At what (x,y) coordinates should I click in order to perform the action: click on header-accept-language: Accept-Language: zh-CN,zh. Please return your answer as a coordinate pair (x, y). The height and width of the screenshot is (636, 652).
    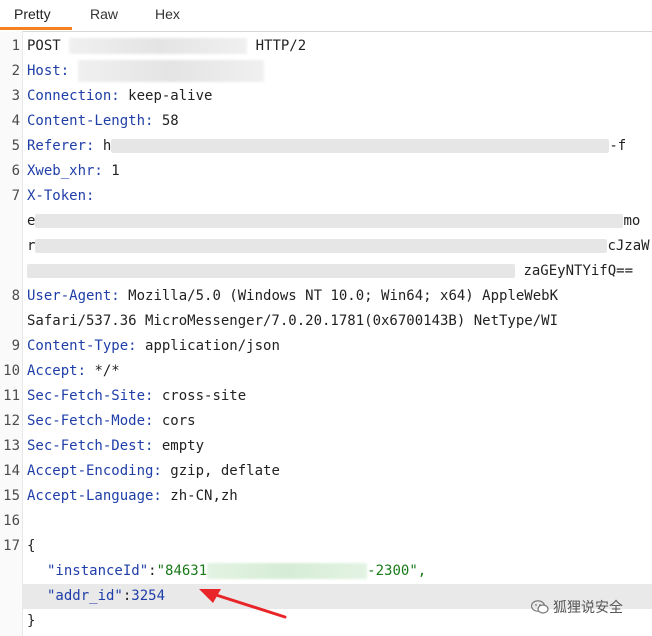
    Looking at the image, I should click on (132, 496).